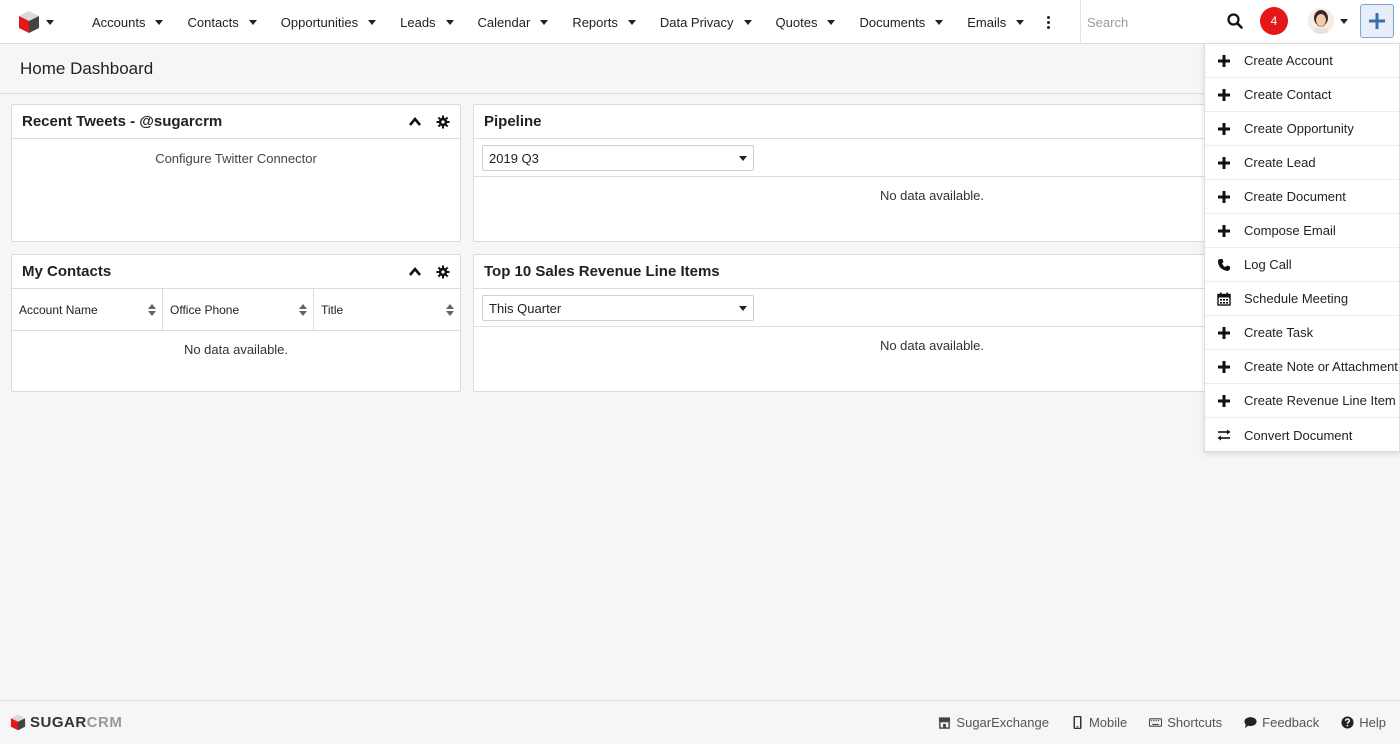 The width and height of the screenshot is (1400, 744). What do you see at coordinates (236, 158) in the screenshot?
I see `twitter-connector-link: Configure Twitter Connector` at bounding box center [236, 158].